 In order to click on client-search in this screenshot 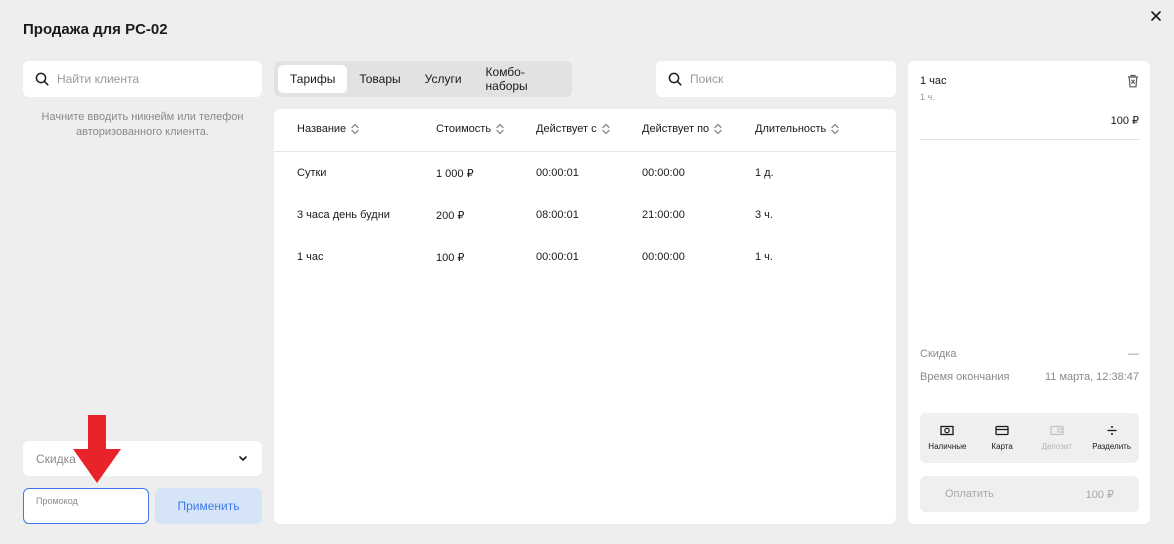, I will do `click(142, 79)`.